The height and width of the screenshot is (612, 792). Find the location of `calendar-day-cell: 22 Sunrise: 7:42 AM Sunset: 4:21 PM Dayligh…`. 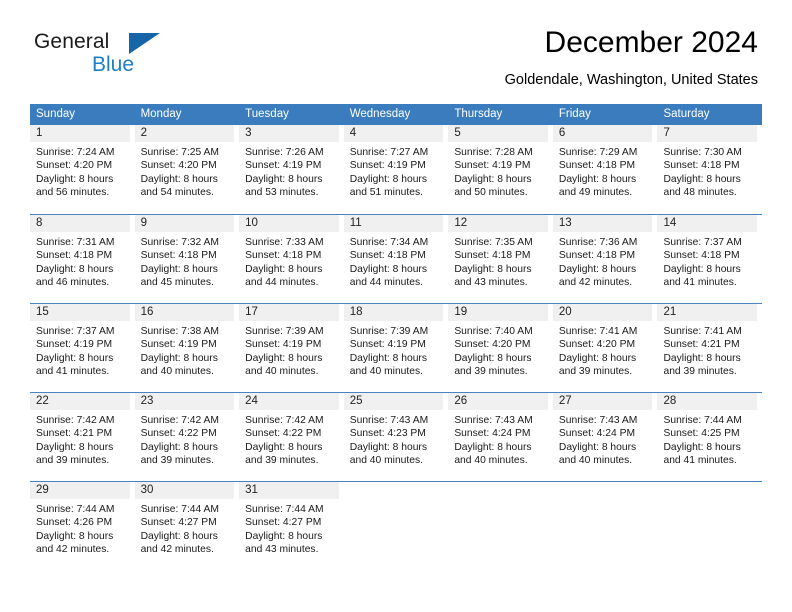

calendar-day-cell: 22 Sunrise: 7:42 AM Sunset: 4:21 PM Dayligh… is located at coordinates (82, 437).